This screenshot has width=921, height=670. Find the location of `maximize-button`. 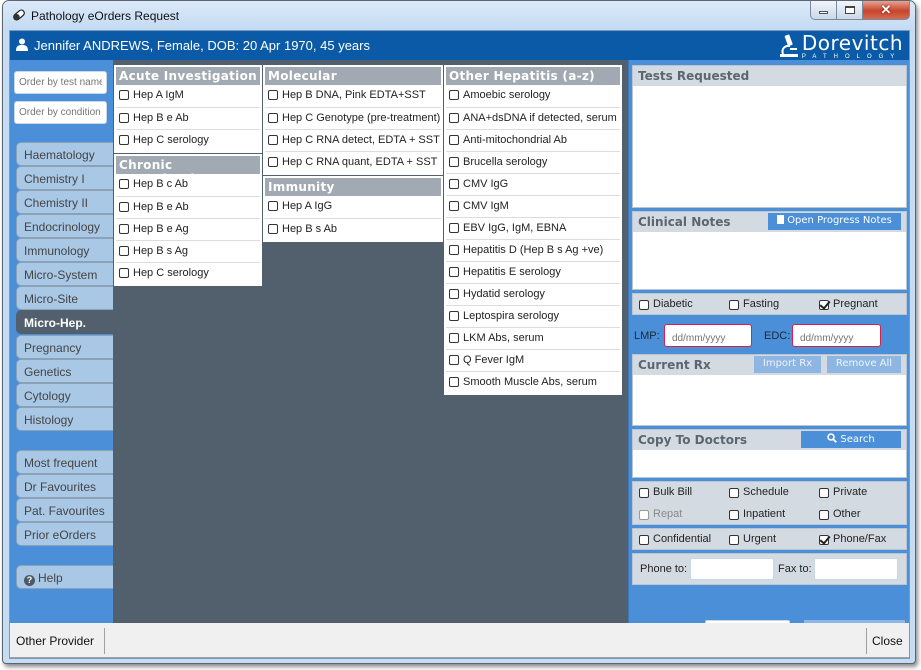

maximize-button is located at coordinates (850, 10).